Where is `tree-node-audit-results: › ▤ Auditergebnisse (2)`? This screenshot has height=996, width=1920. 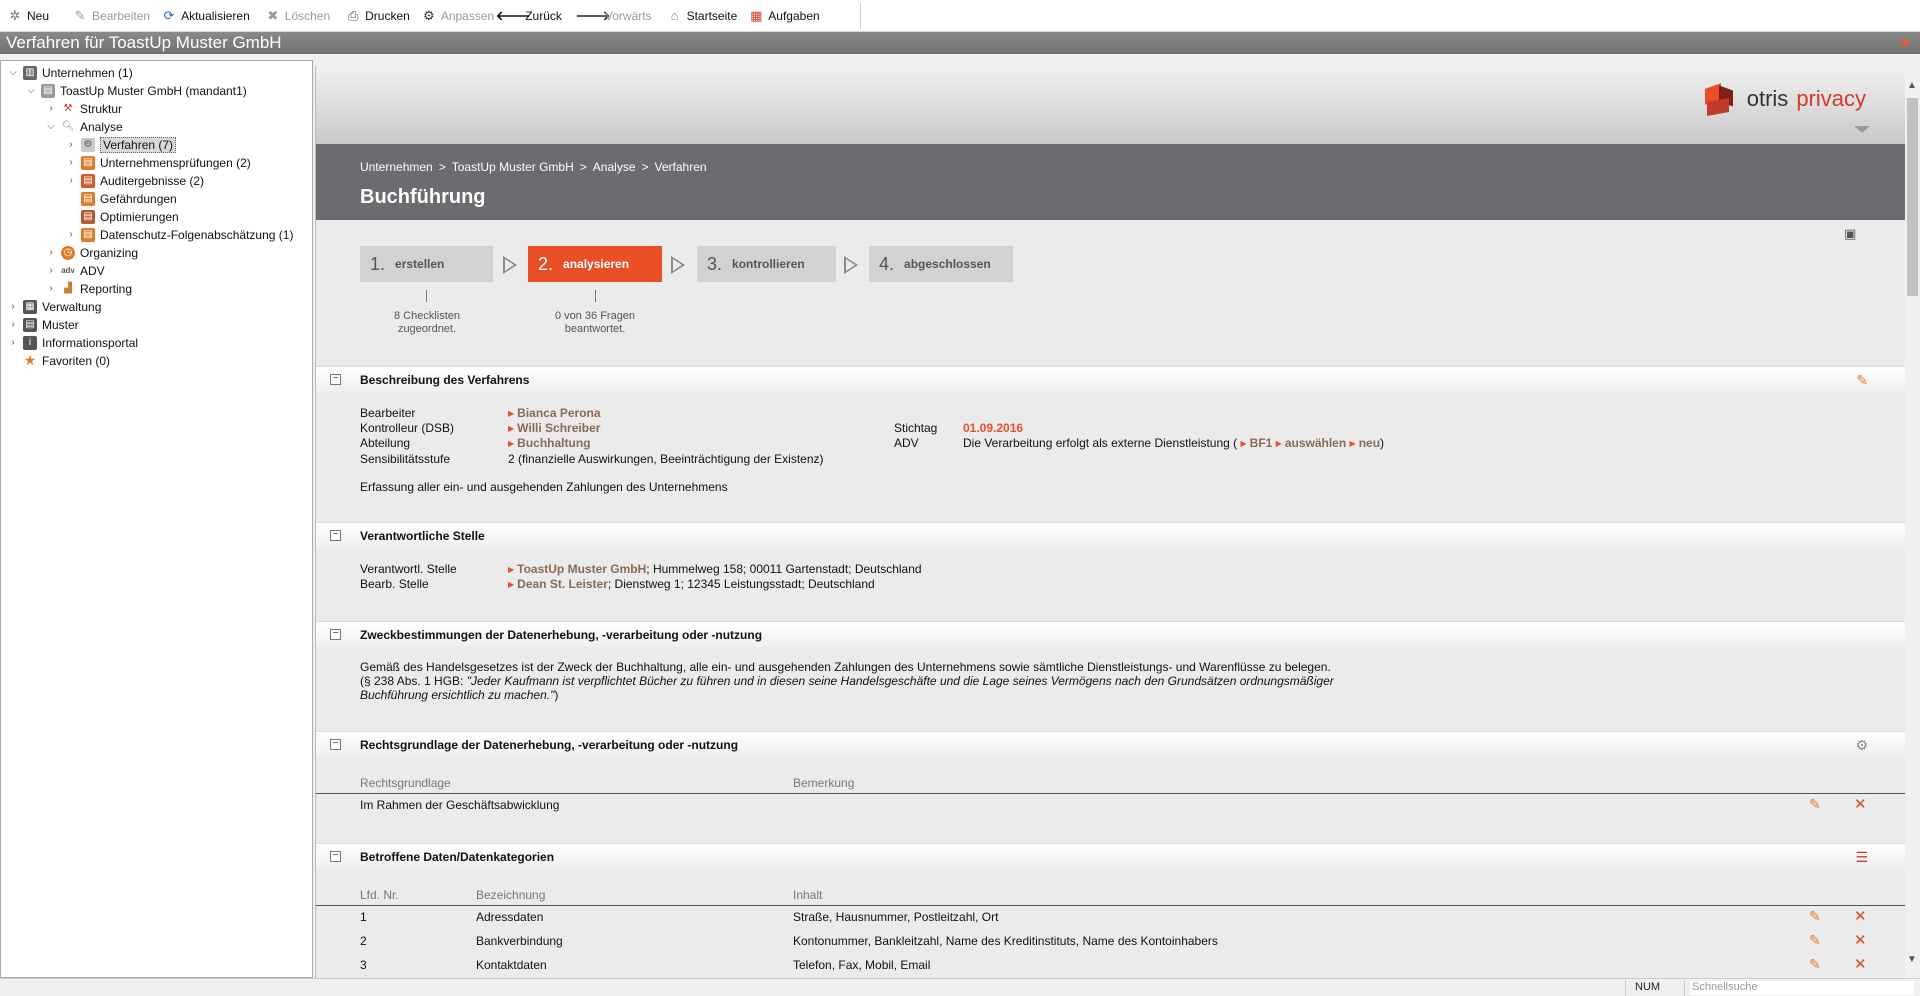
tree-node-audit-results: › ▤ Auditergebnisse (2) is located at coordinates (134, 180).